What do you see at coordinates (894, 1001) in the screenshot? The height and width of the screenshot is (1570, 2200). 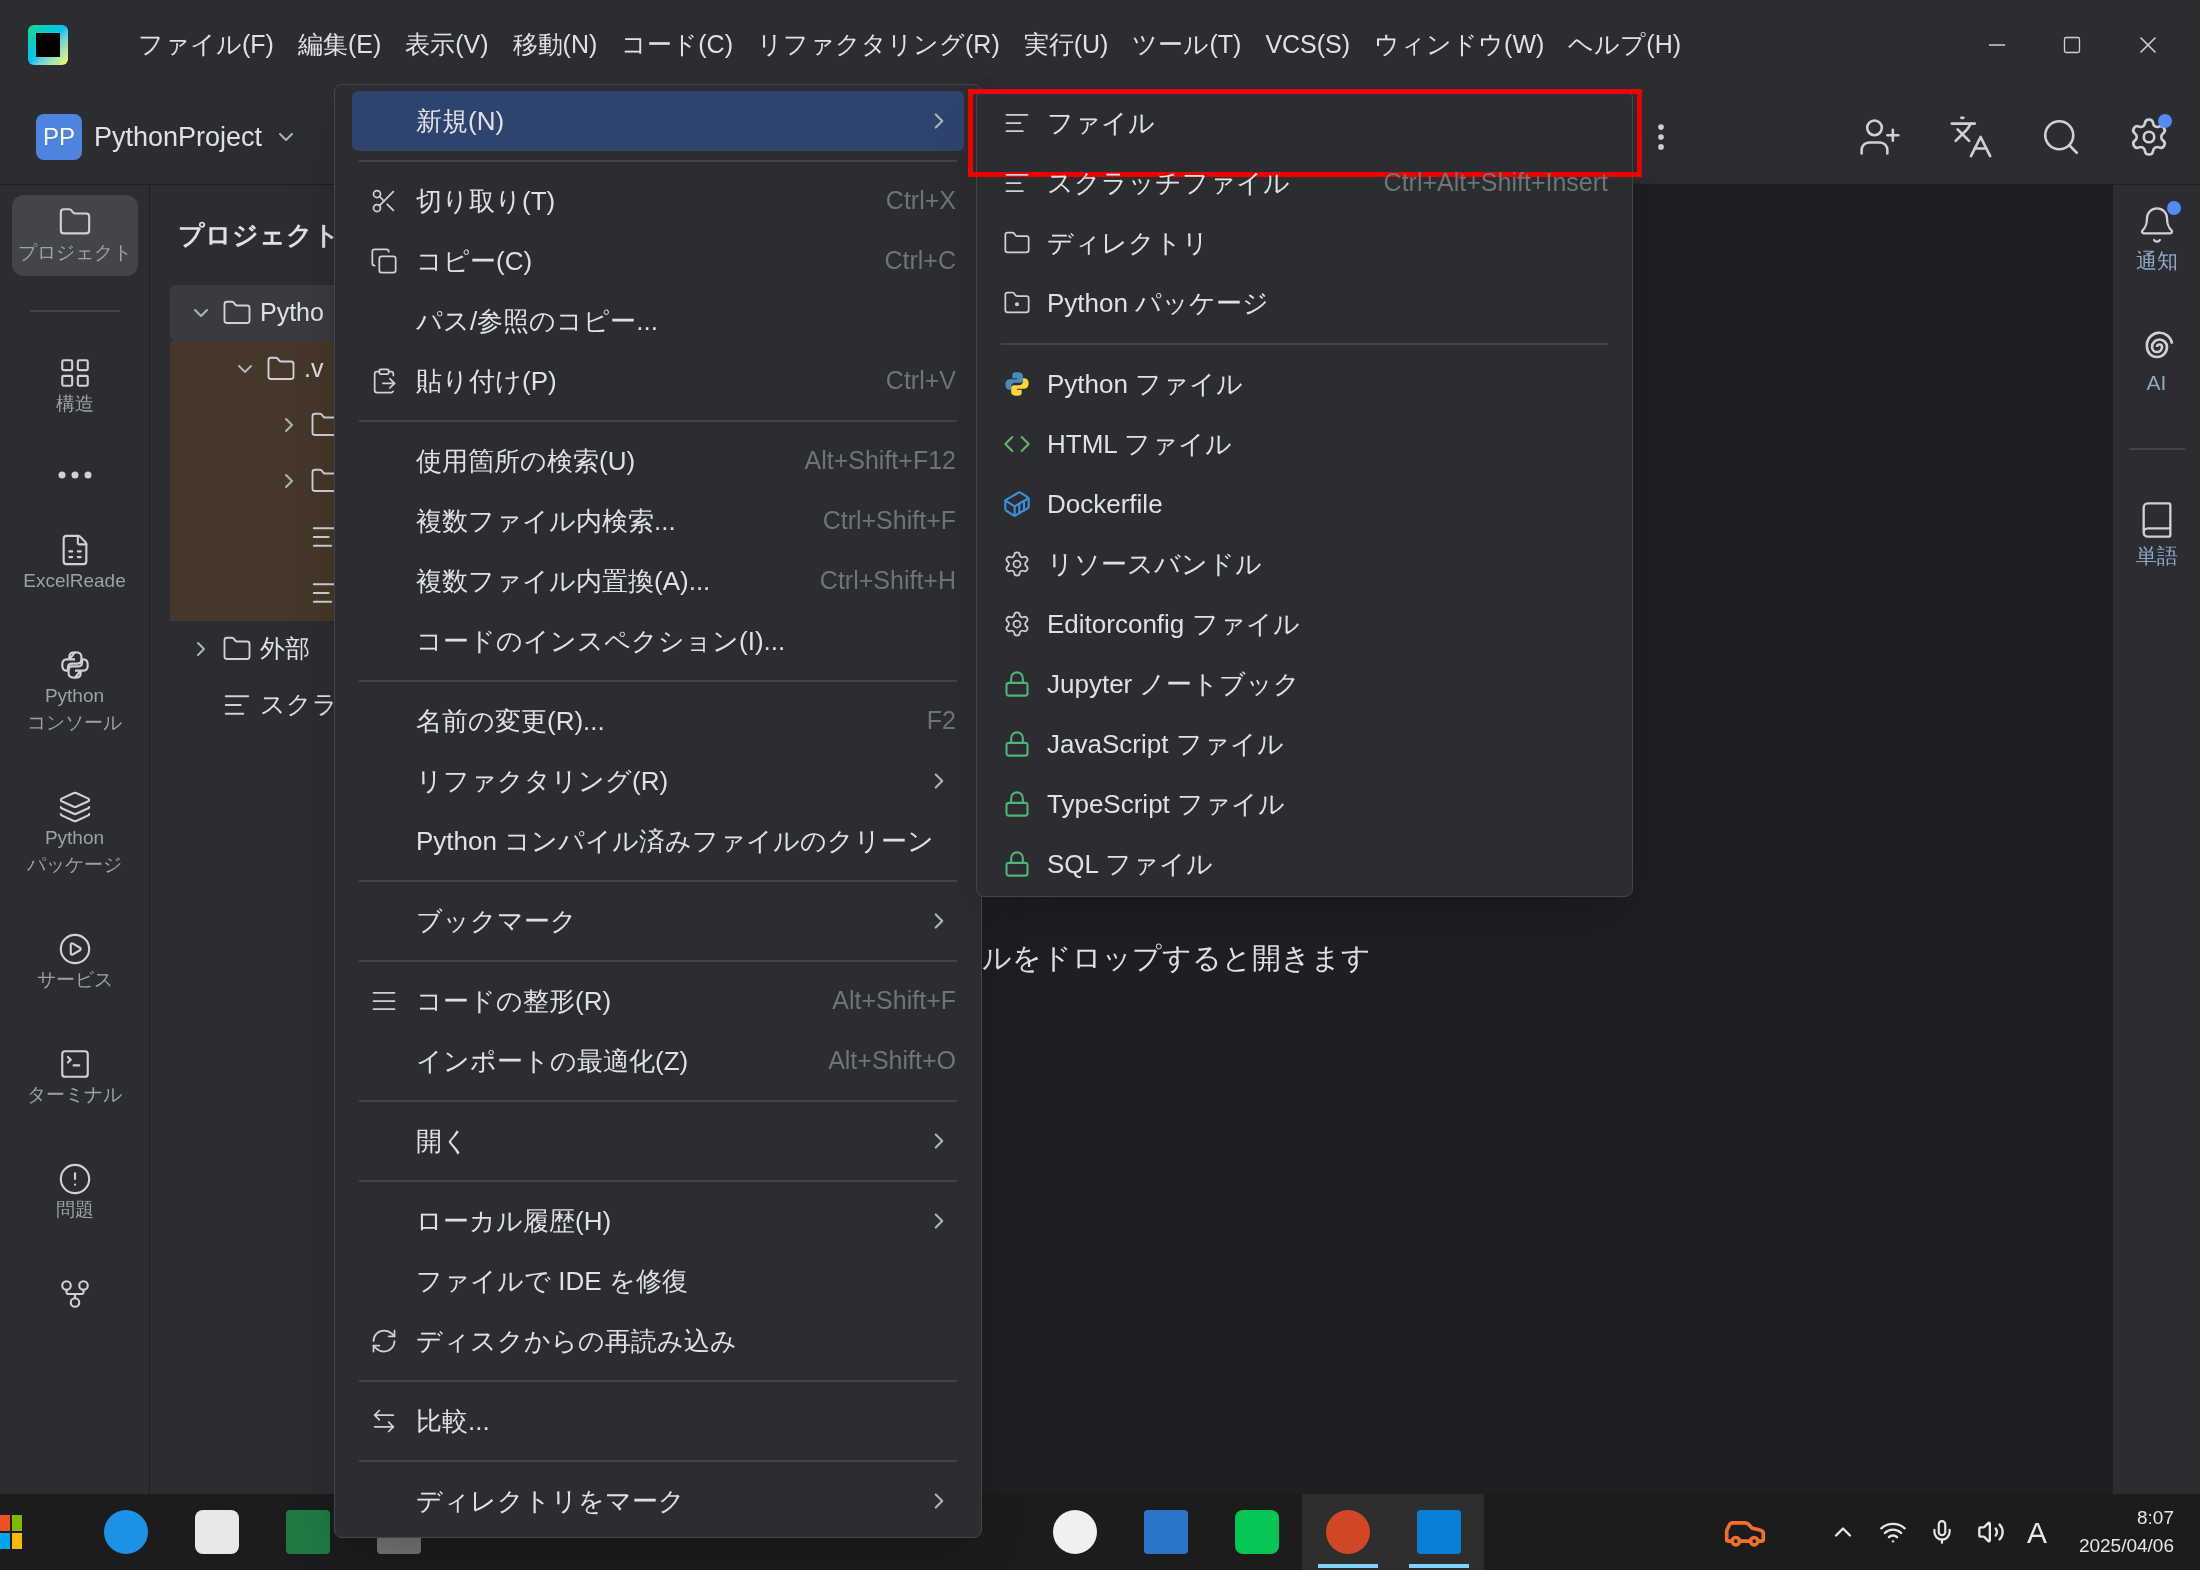 I see `shortcut-text: Alt+Shift+F` at bounding box center [894, 1001].